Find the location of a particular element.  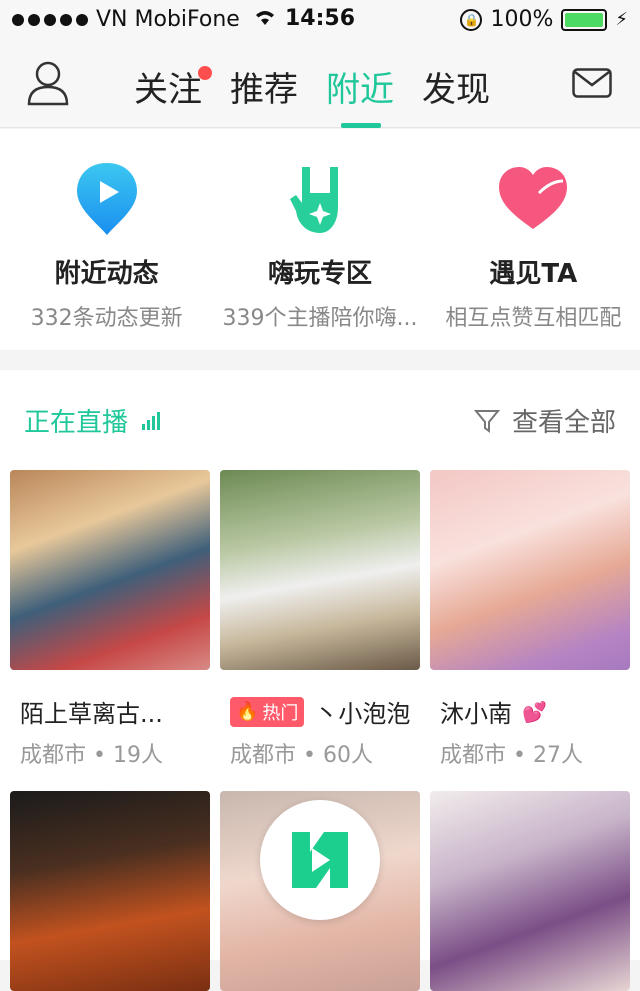

feature-title: 附近动态 is located at coordinates (106, 274).